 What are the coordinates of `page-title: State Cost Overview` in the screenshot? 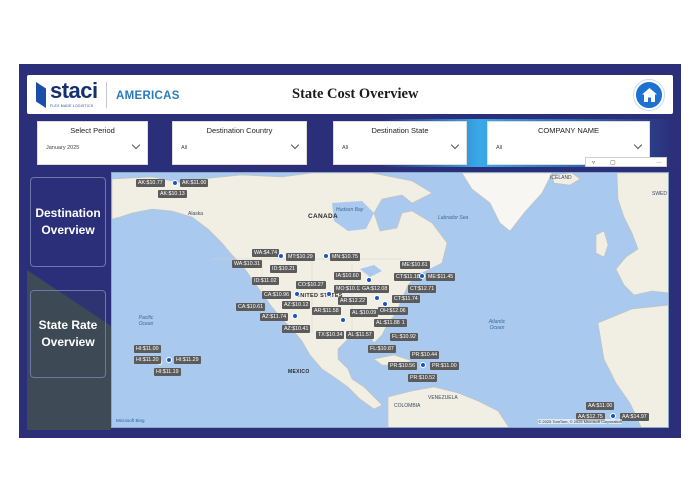 It's located at (355, 94).